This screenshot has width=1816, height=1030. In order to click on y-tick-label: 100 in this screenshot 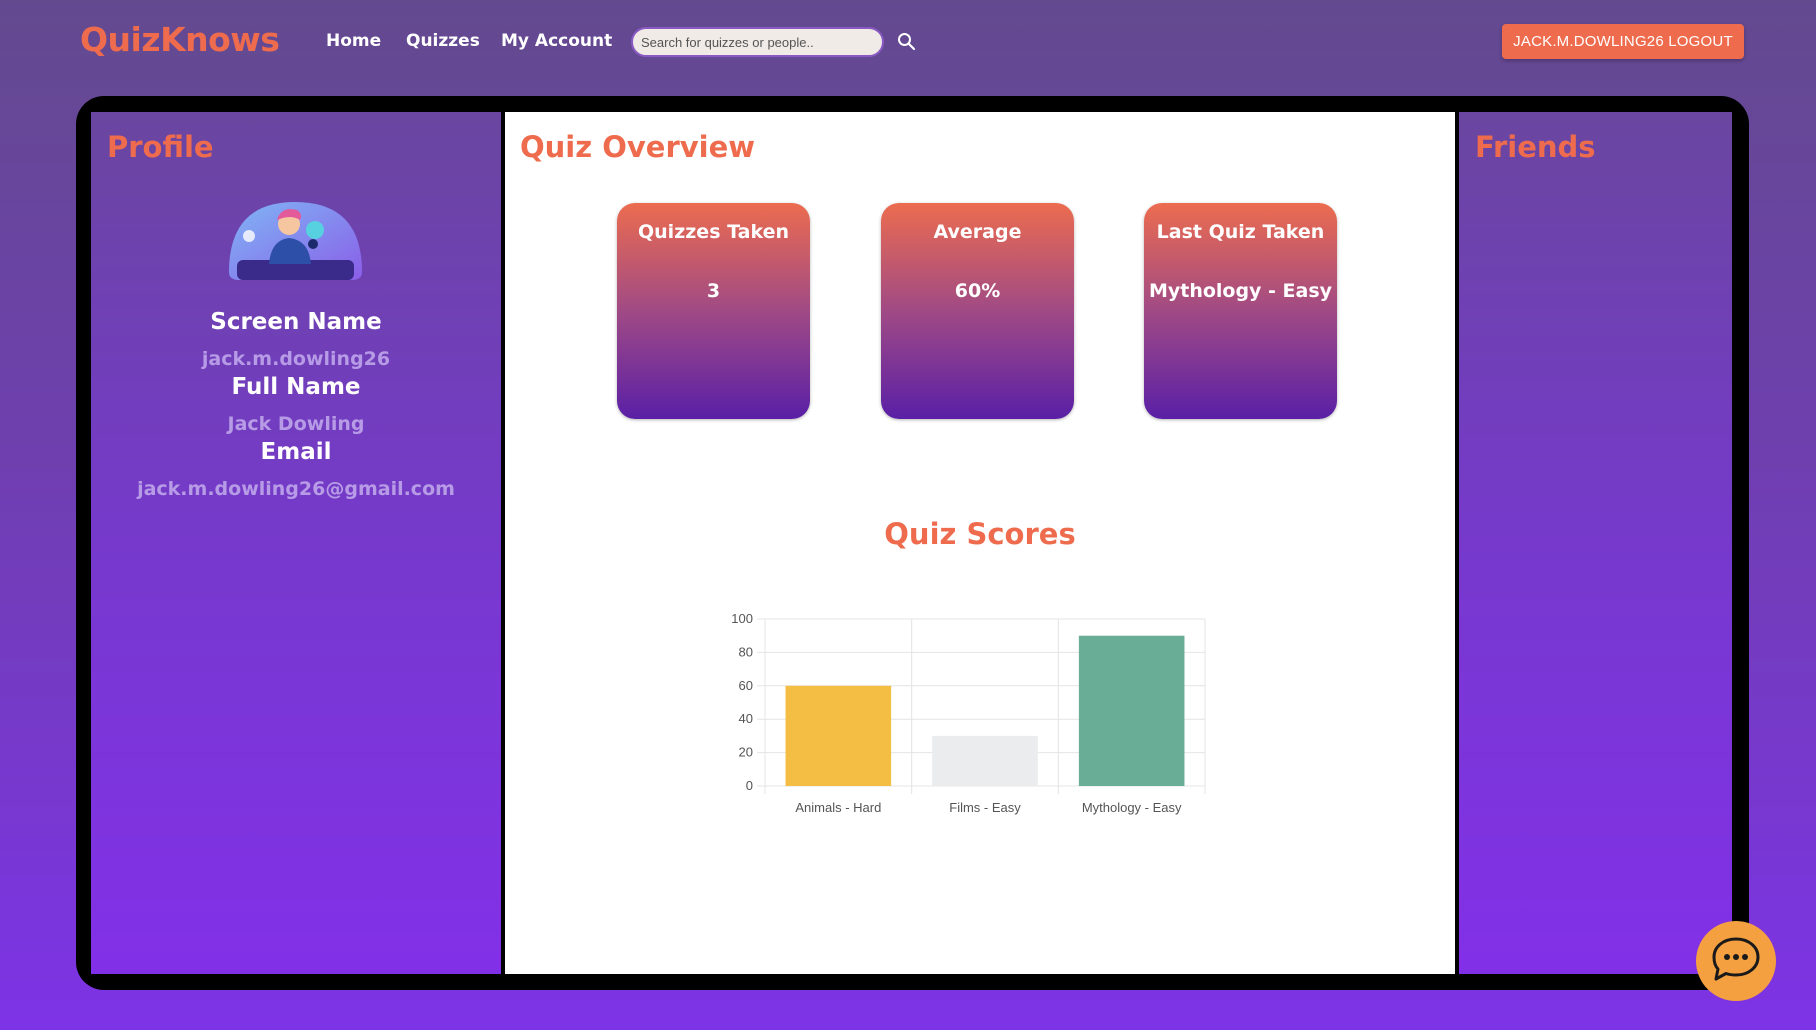, I will do `click(742, 618)`.